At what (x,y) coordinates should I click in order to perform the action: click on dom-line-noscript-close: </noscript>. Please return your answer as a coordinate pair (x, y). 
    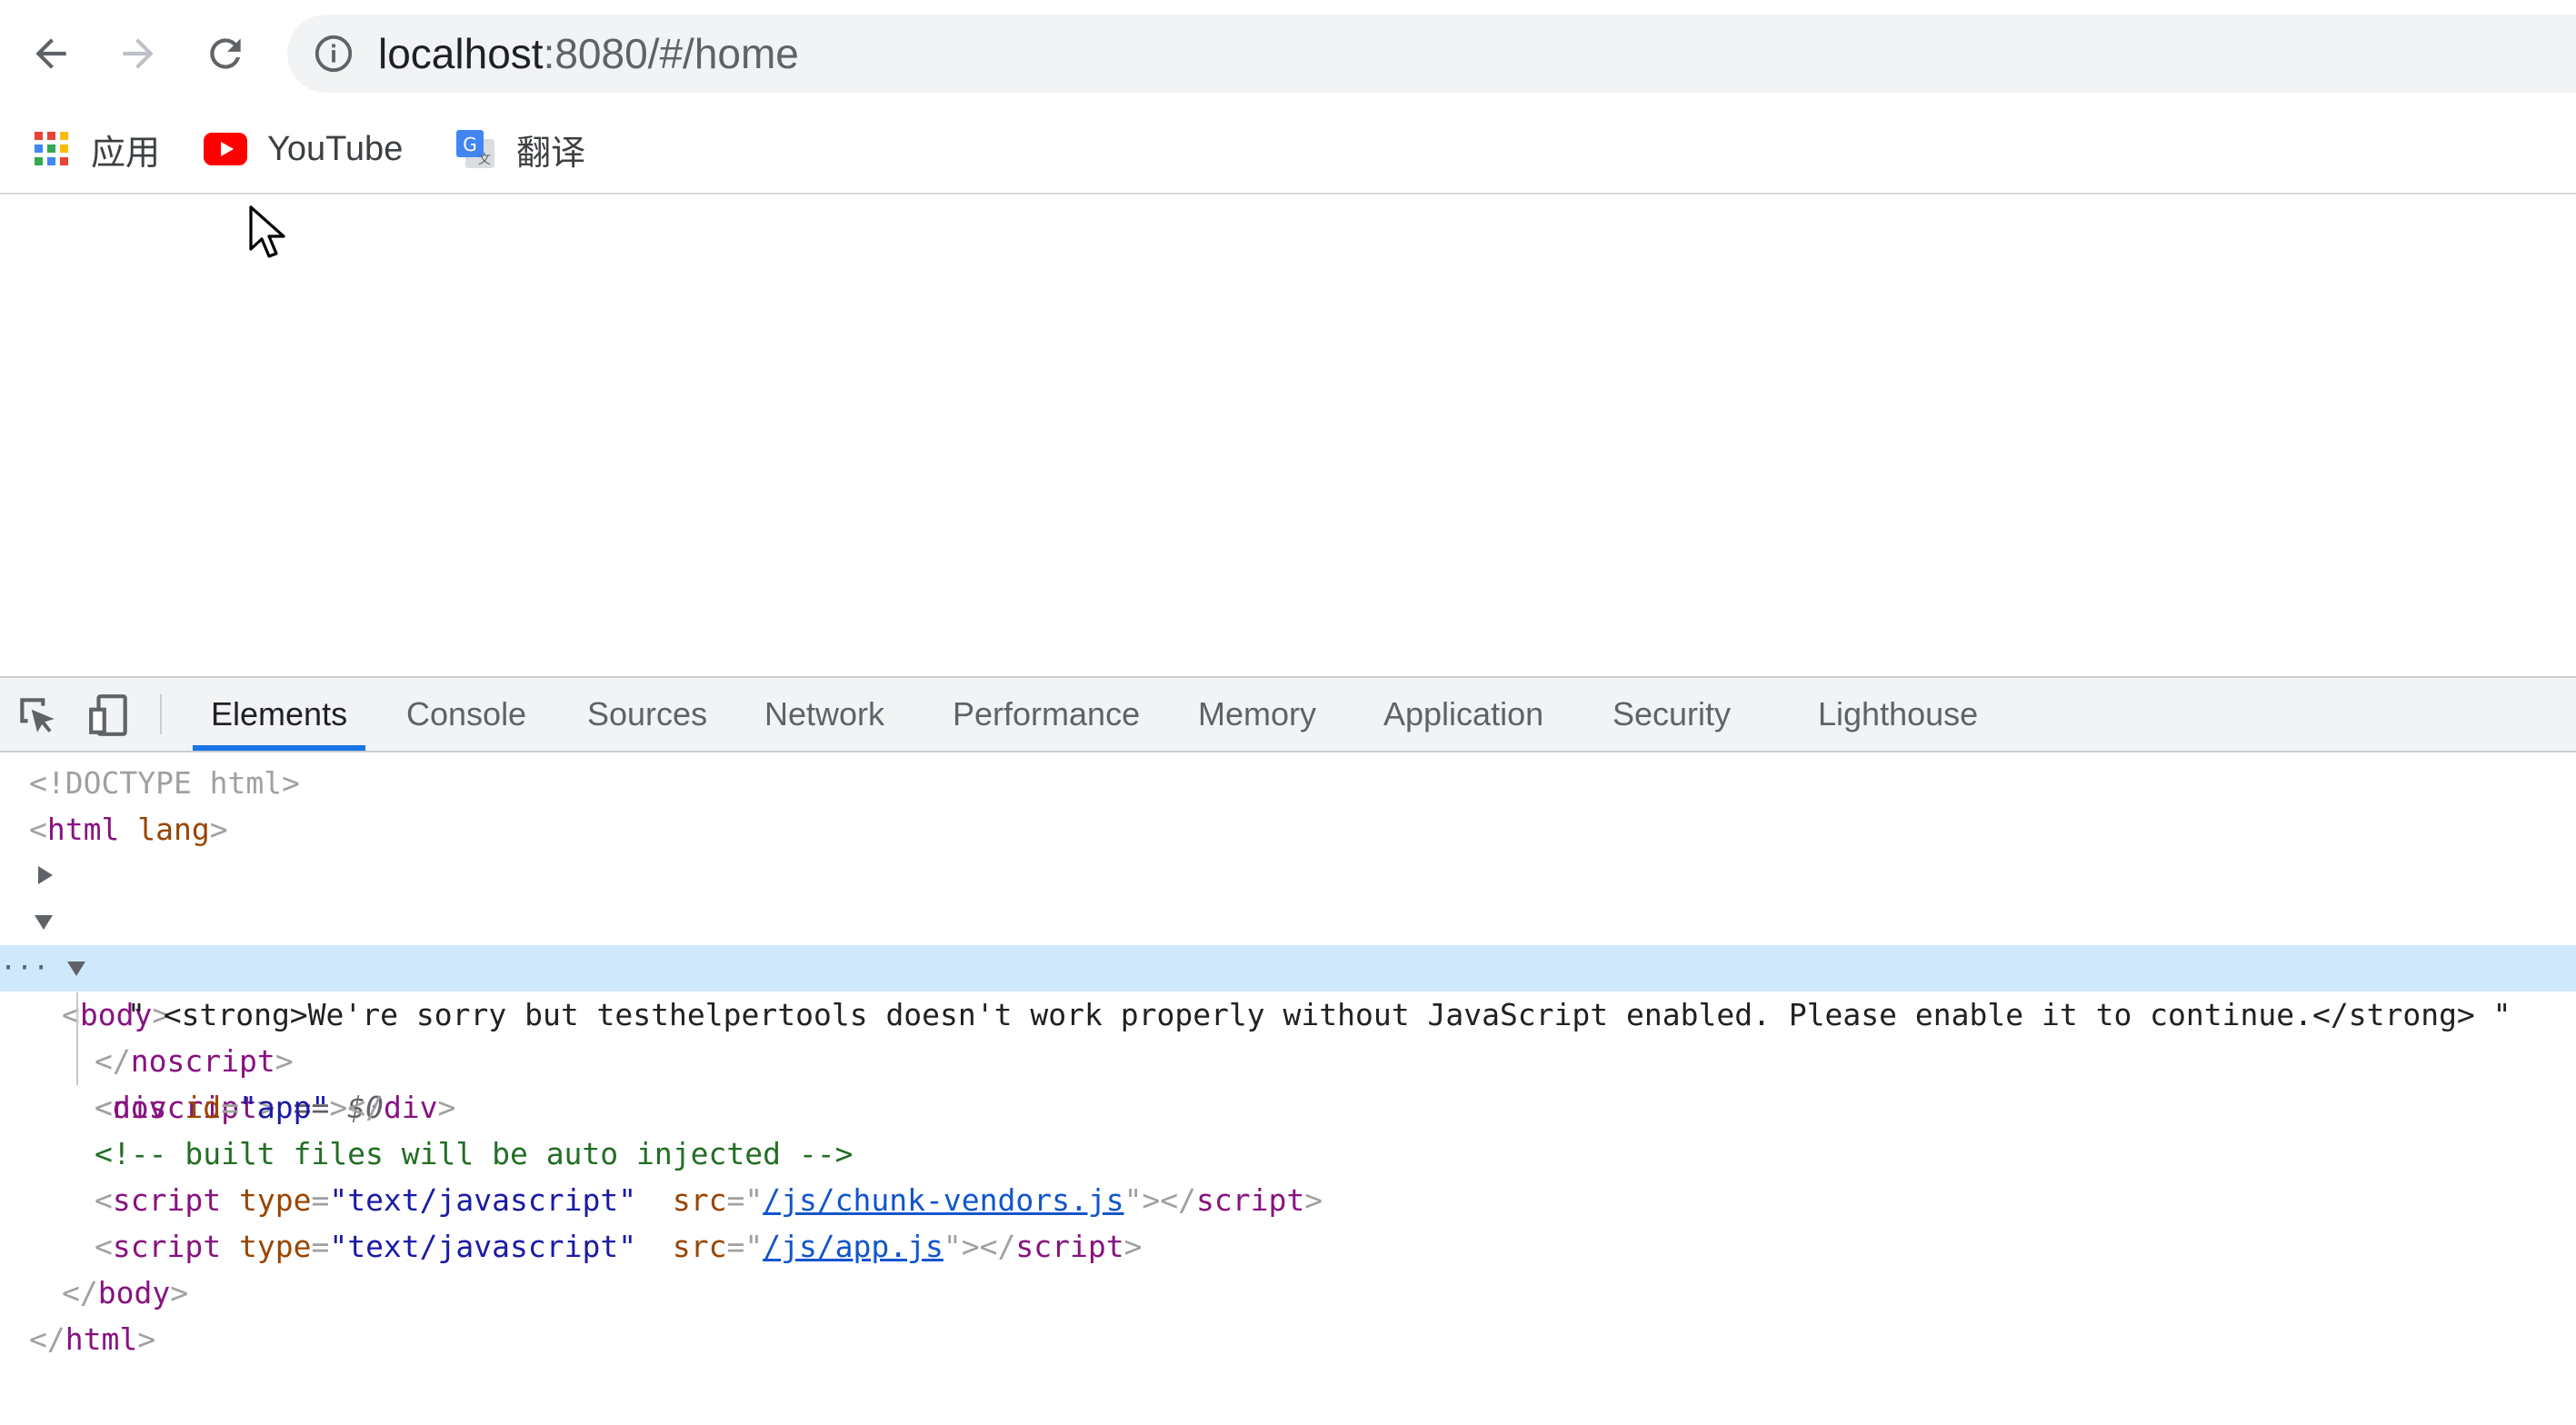
    Looking at the image, I should click on (1288, 1061).